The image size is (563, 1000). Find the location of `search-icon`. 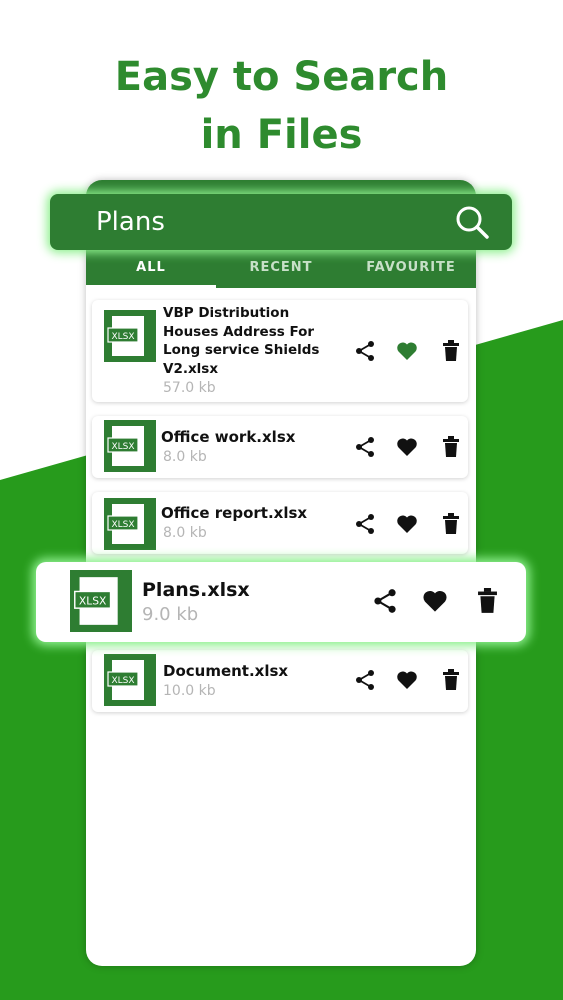

search-icon is located at coordinates (472, 222).